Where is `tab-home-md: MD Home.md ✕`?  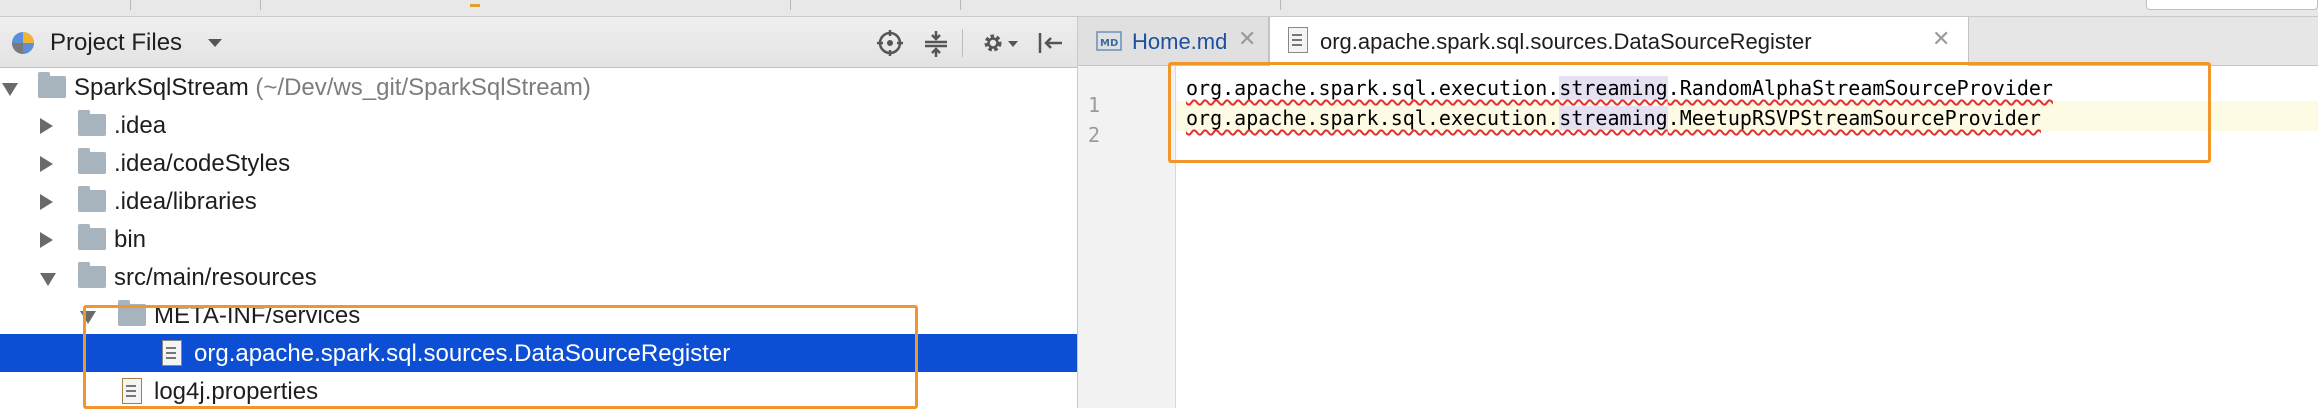 tab-home-md: MD Home.md ✕ is located at coordinates (1173, 41).